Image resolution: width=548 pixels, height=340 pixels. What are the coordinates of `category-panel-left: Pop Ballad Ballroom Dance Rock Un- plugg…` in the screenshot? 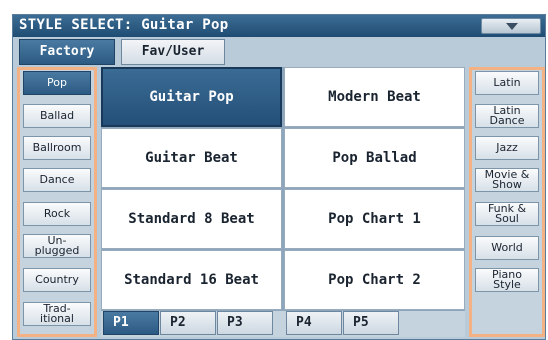 It's located at (57, 202).